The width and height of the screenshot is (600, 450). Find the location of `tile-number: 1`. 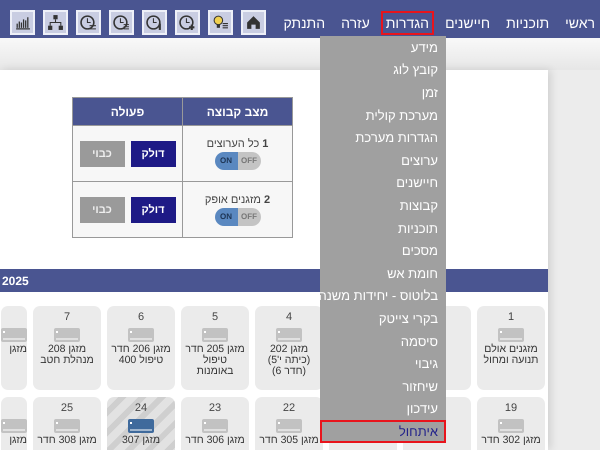

tile-number: 1 is located at coordinates (511, 317).